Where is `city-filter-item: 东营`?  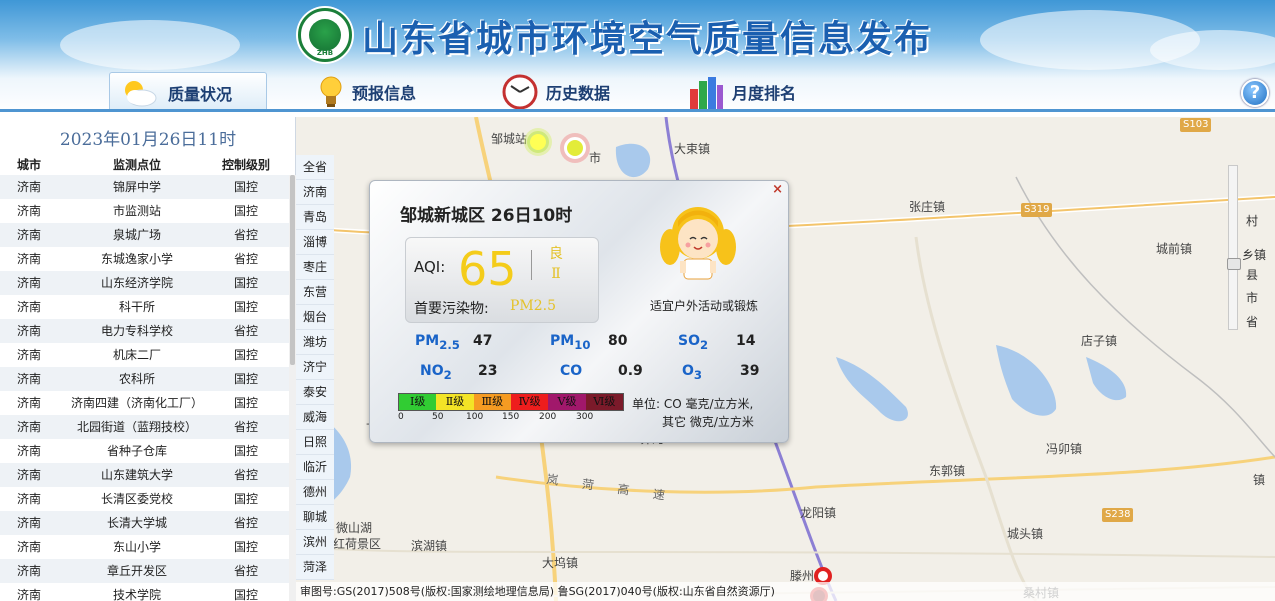
city-filter-item: 东营 is located at coordinates (315, 292).